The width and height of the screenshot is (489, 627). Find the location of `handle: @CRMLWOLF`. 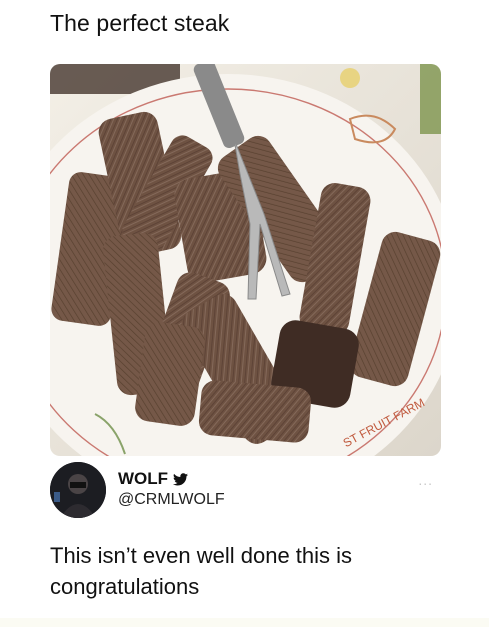

handle: @CRMLWOLF is located at coordinates (171, 500).